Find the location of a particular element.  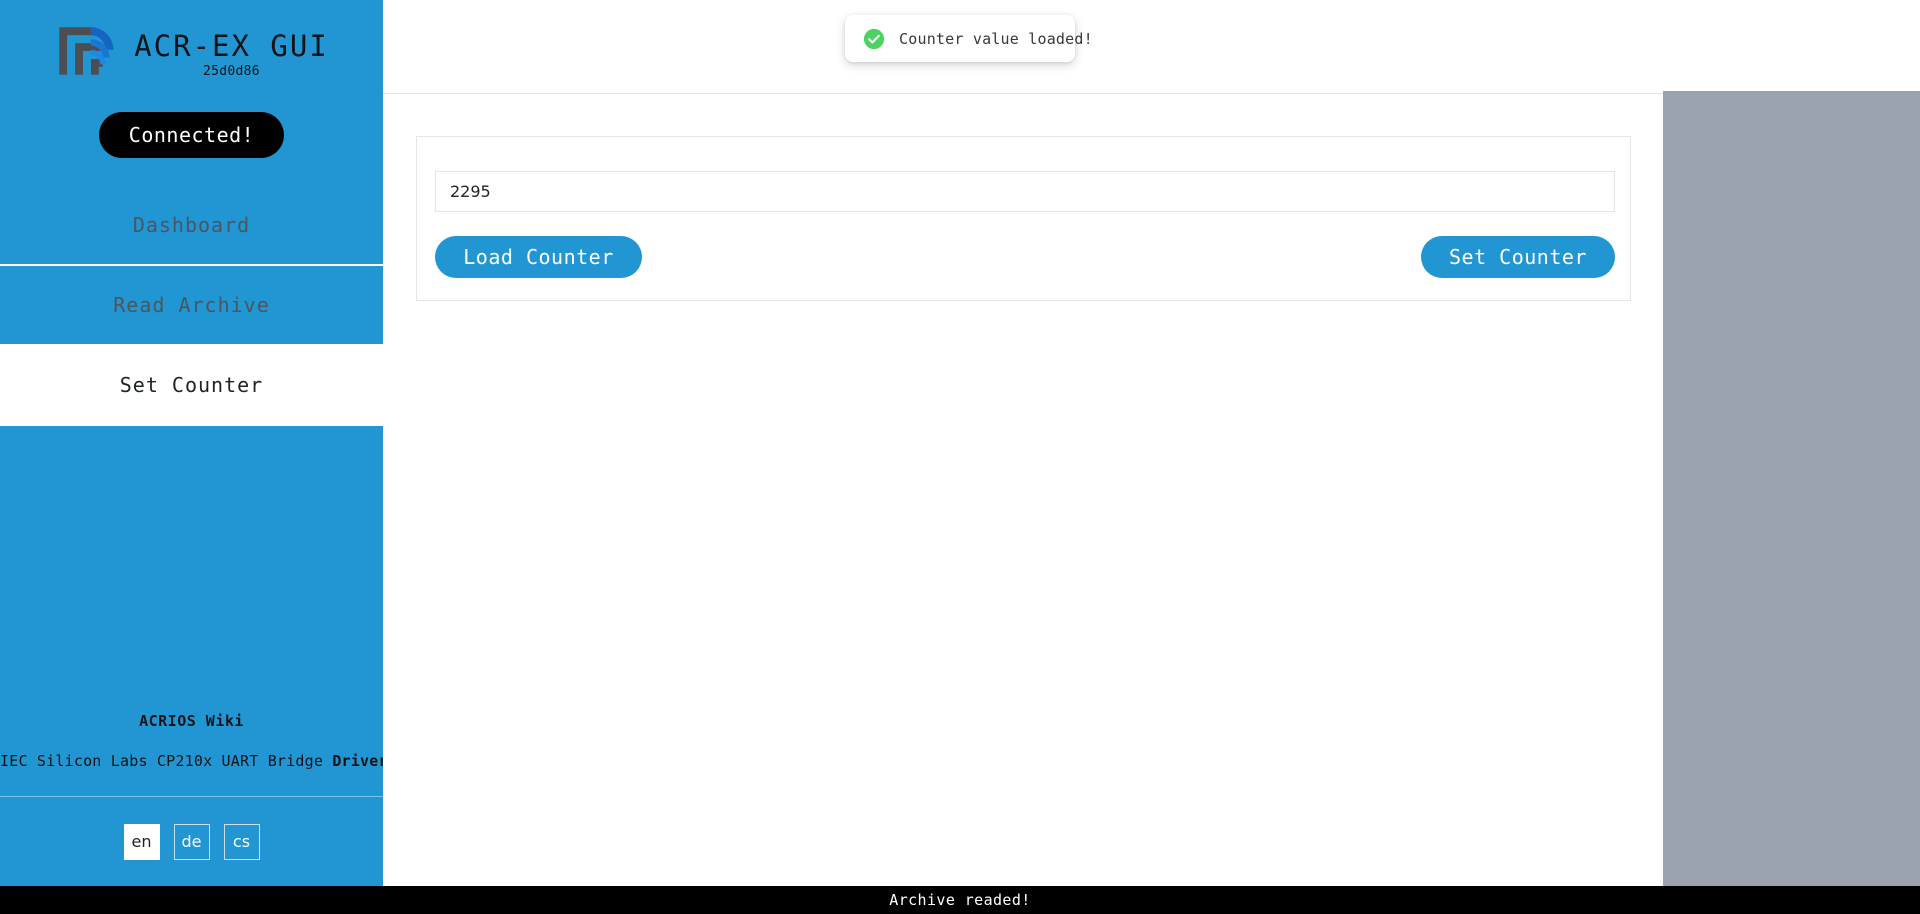

connect-wrap: Connected! is located at coordinates (191, 135).